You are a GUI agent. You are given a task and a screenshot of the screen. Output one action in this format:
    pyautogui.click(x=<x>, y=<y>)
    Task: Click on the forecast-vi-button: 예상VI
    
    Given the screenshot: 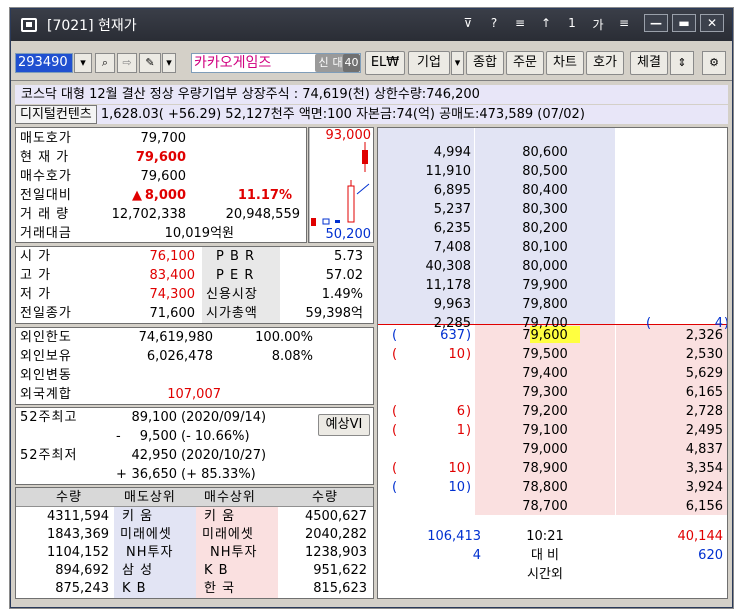 What is the action you would take?
    pyautogui.click(x=344, y=425)
    